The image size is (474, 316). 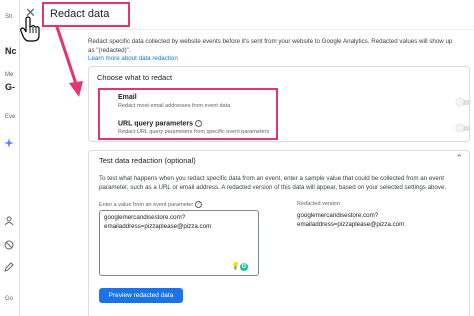 I want to click on chevron-up-icon: ⌃, so click(x=459, y=158).